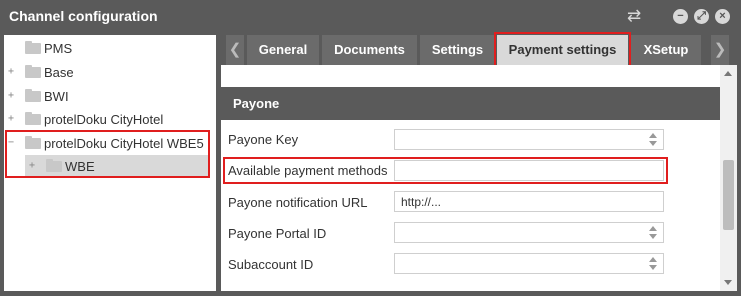 The height and width of the screenshot is (296, 741). Describe the element at coordinates (457, 50) in the screenshot. I see `tab-settings: Settings` at that location.